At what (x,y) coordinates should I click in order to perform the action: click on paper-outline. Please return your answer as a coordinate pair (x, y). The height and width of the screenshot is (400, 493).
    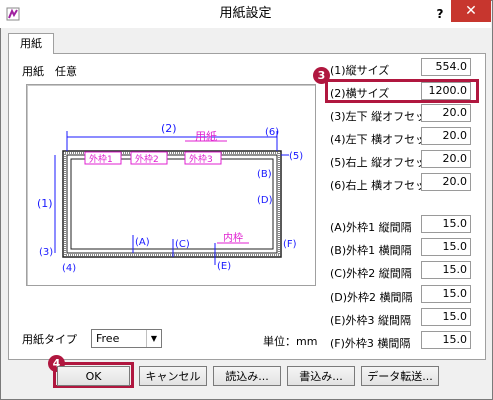
    Looking at the image, I should click on (172, 204).